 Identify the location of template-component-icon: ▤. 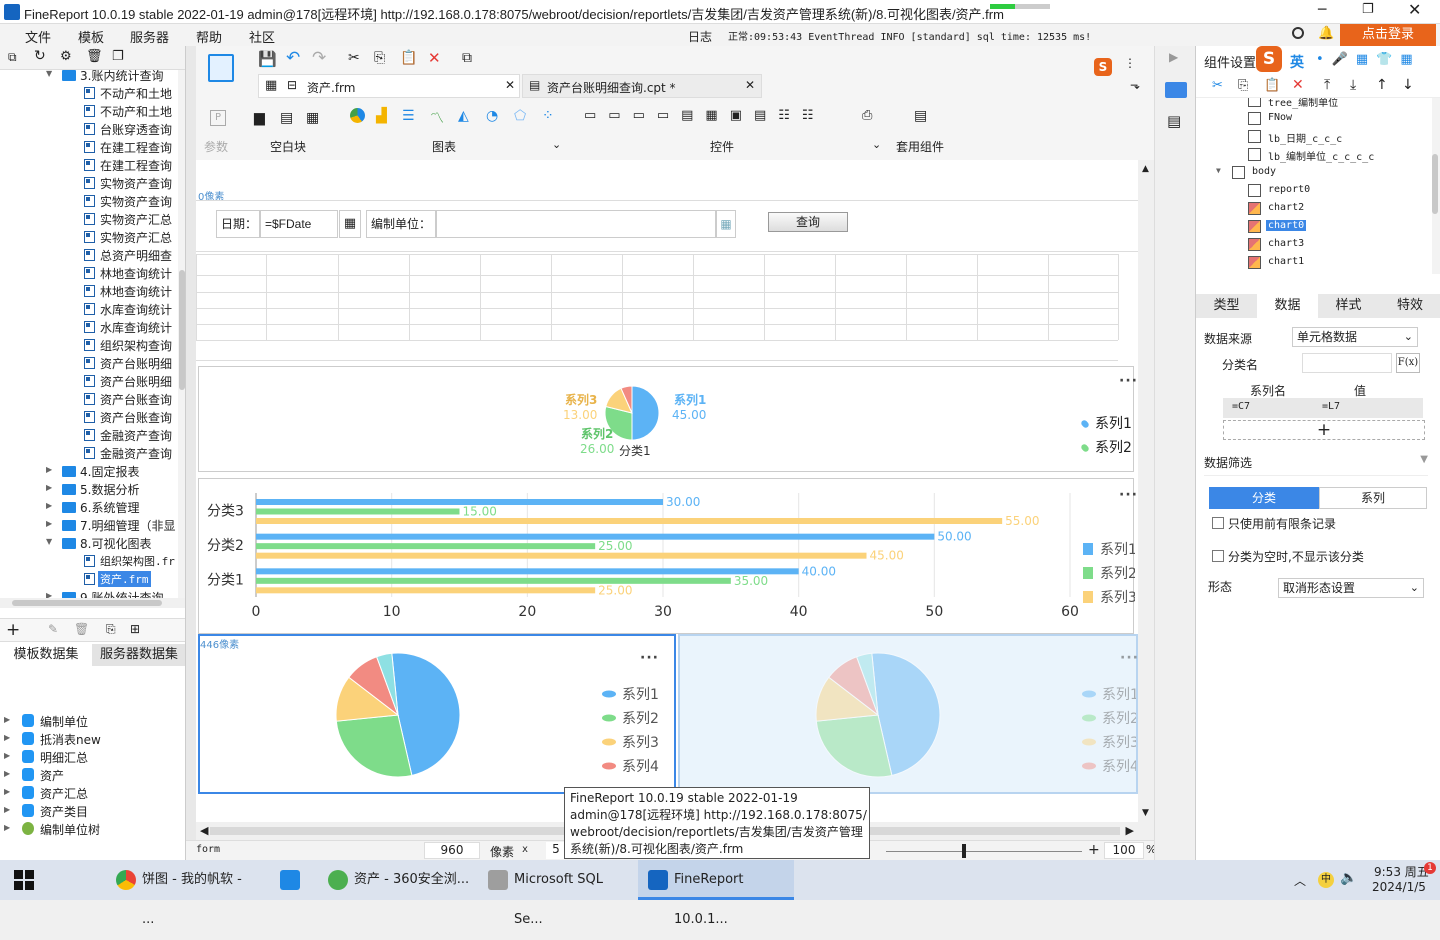
(920, 116).